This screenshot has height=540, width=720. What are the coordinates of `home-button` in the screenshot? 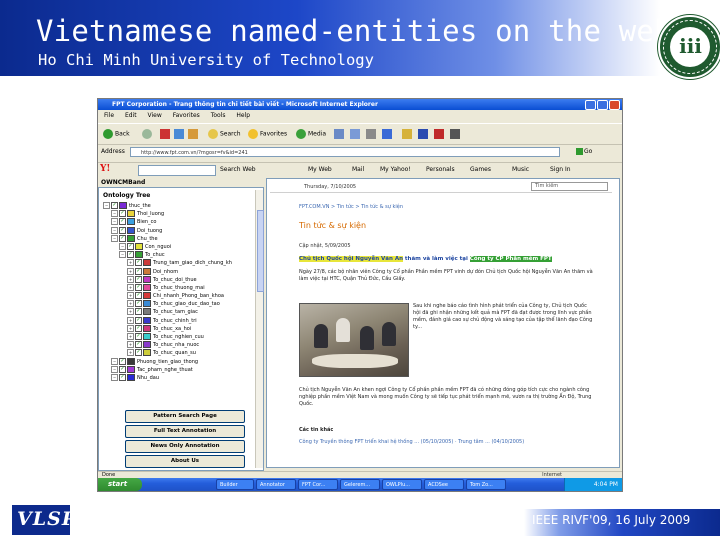 It's located at (193, 134).